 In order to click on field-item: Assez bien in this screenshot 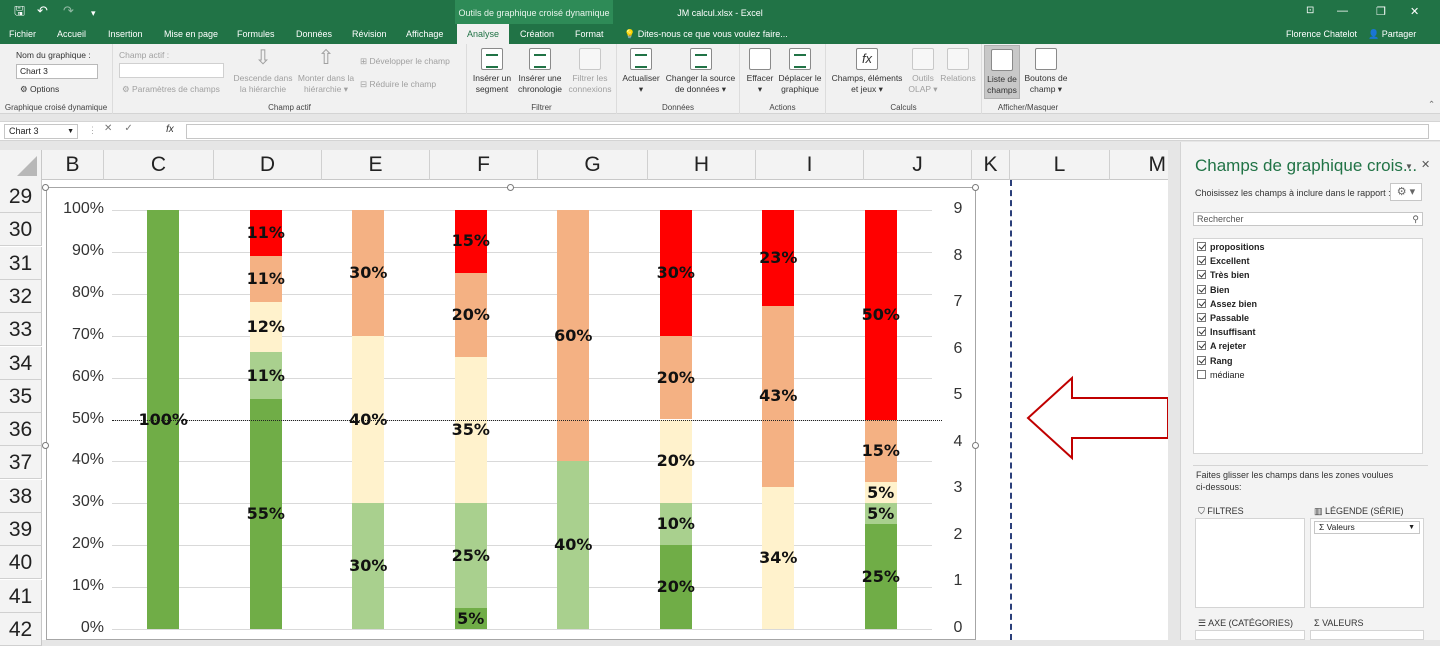, I will do `click(1227, 305)`.